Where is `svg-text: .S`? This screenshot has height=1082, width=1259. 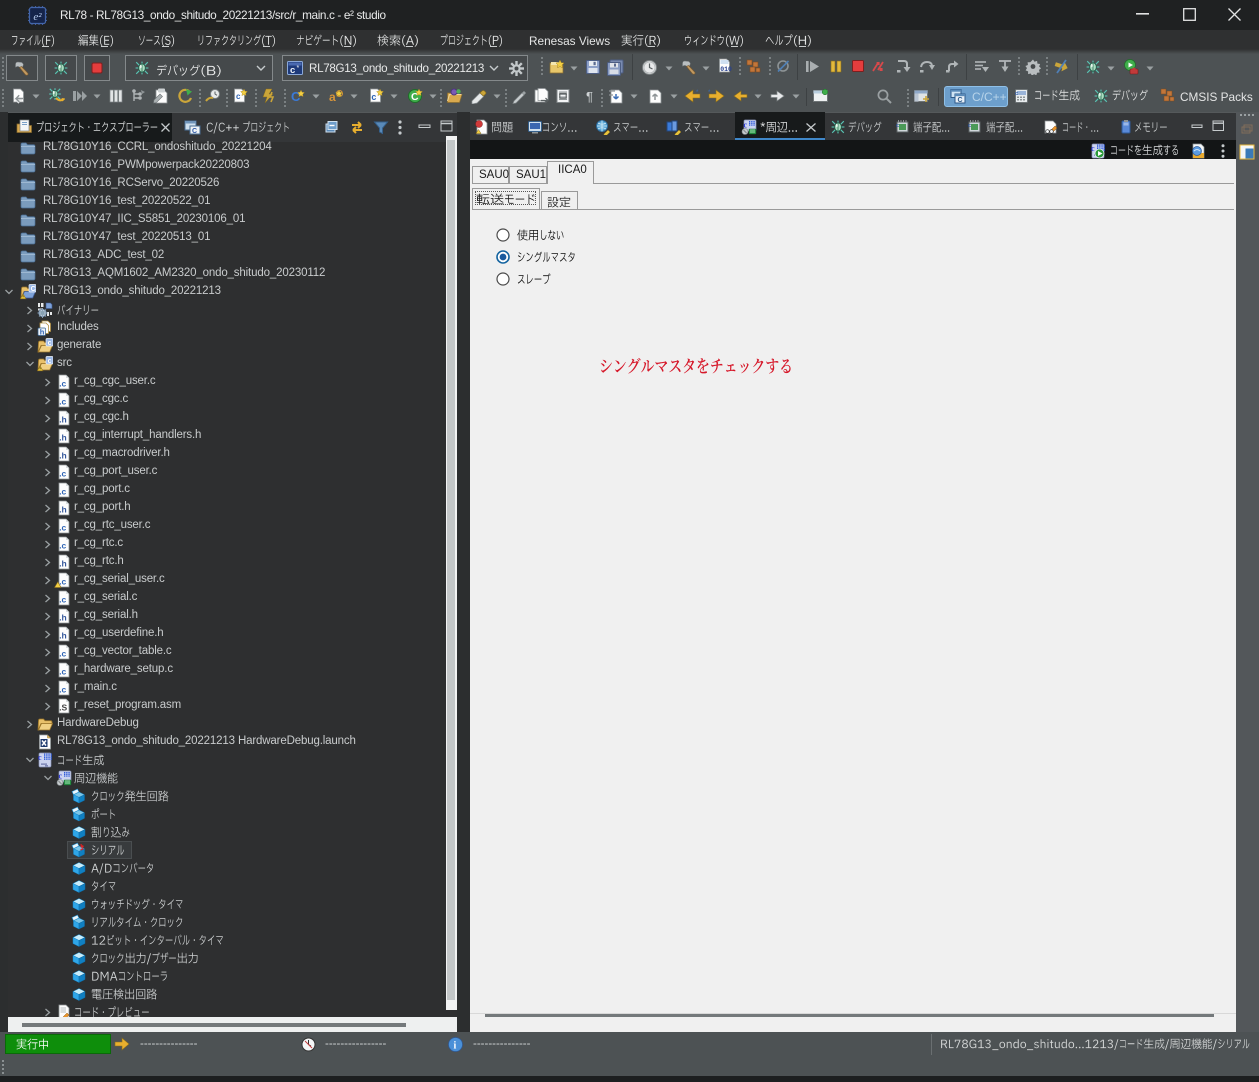 svg-text: .S is located at coordinates (63, 708).